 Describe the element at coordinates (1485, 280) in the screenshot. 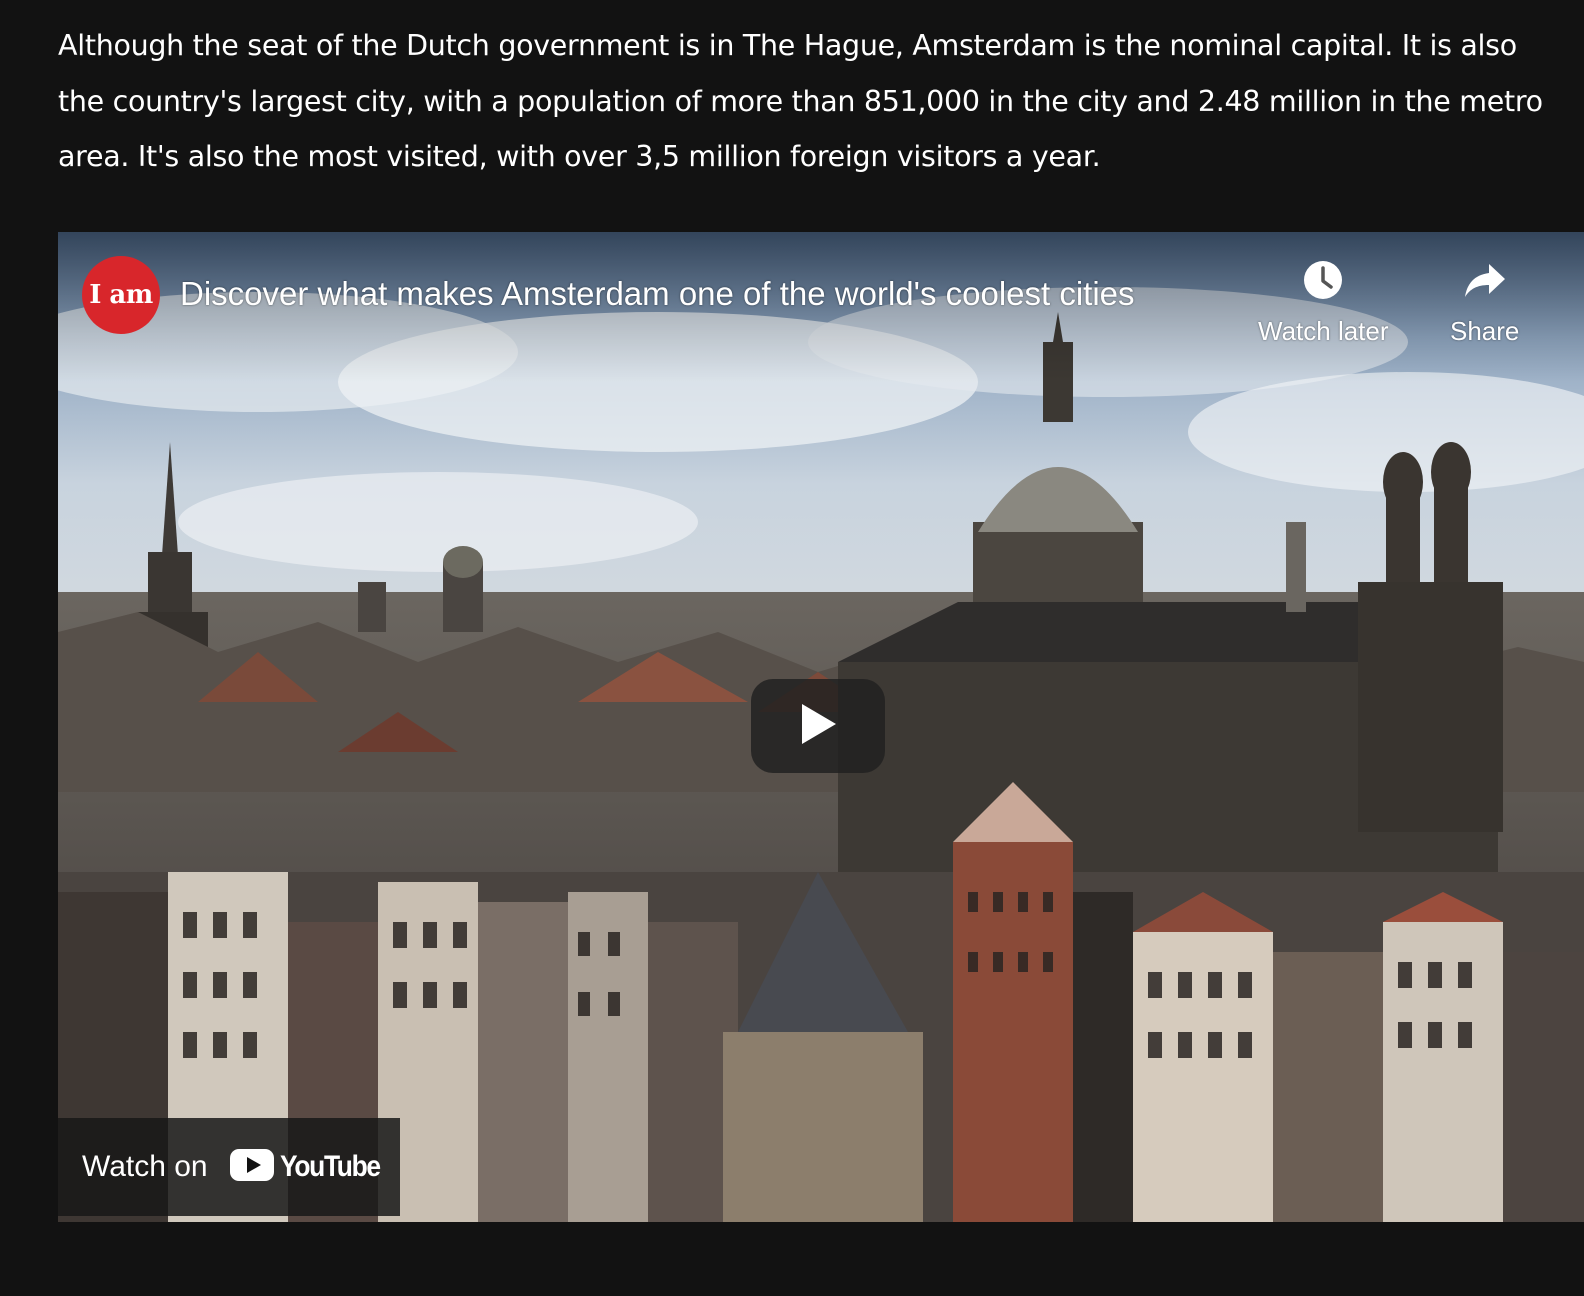

I see `share-arrow-icon` at that location.